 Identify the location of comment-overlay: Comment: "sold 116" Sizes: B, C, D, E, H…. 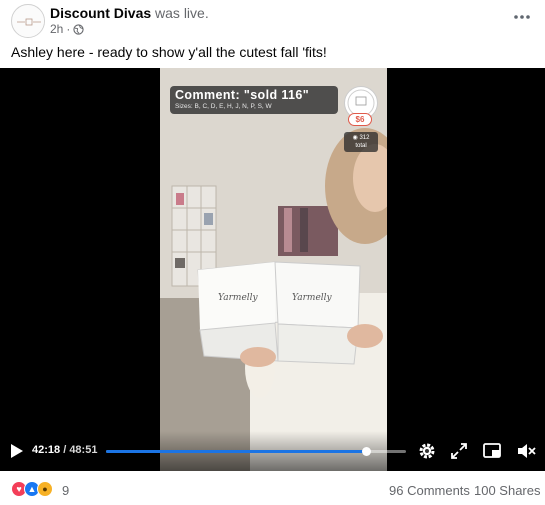
(254, 100).